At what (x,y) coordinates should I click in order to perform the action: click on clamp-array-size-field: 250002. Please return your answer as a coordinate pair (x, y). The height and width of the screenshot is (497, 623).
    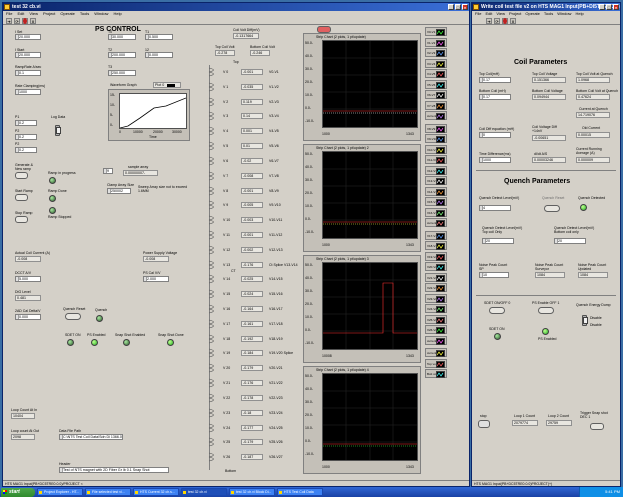
    Looking at the image, I should click on (119, 191).